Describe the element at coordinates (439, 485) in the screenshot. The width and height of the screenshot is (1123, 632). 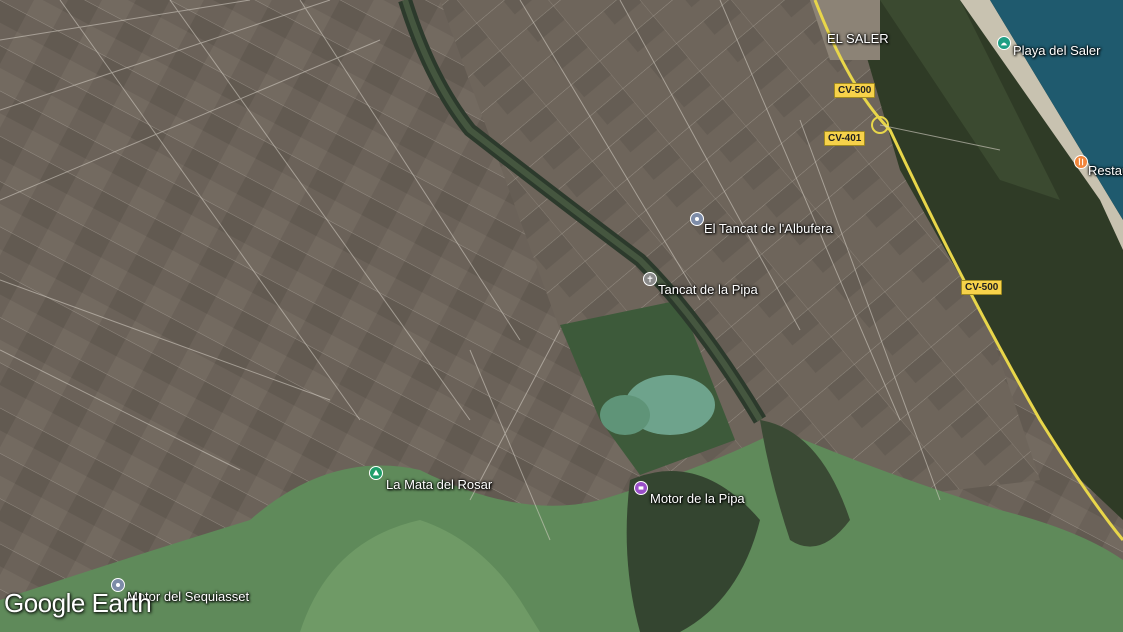
I see `place-label-mata-rosar: La Mata del Rosar` at that location.